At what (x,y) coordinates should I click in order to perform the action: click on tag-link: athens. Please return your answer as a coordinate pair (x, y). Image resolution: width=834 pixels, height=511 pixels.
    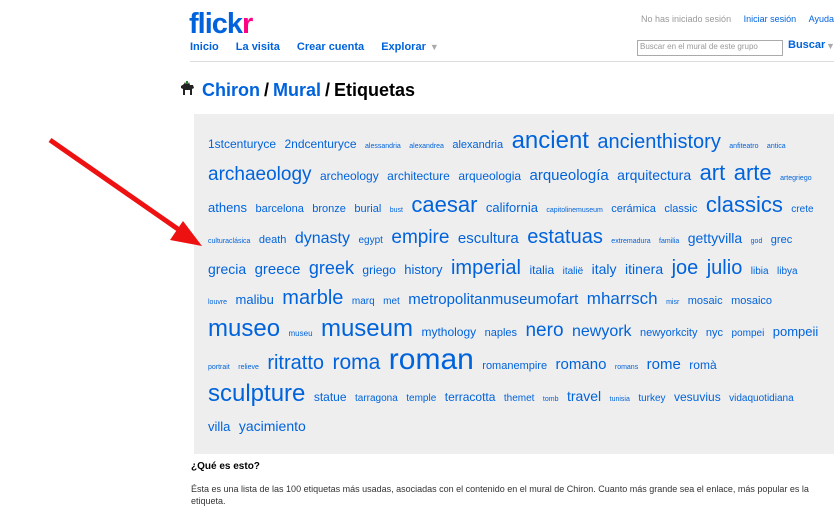
    Looking at the image, I should click on (227, 207).